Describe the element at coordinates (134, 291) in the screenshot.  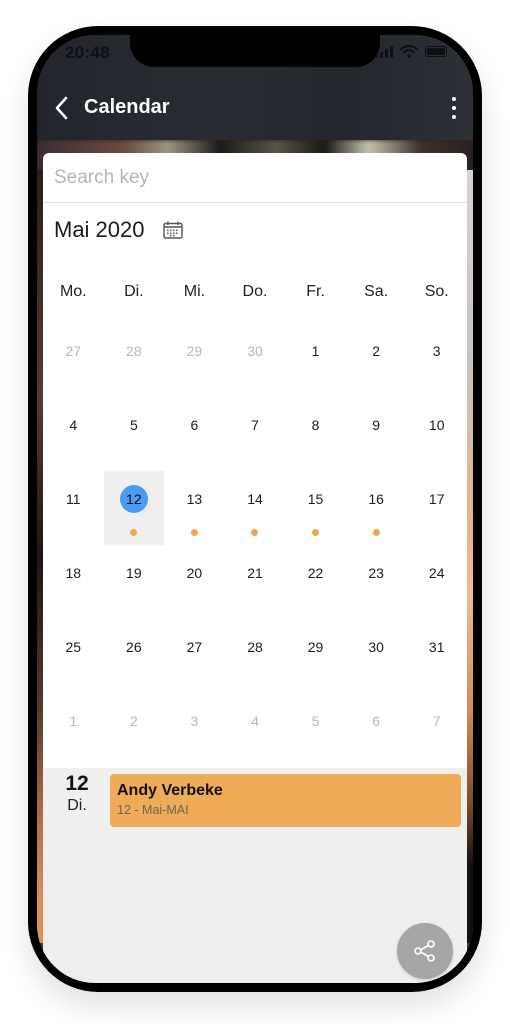
I see `weekday-label: Di.` at that location.